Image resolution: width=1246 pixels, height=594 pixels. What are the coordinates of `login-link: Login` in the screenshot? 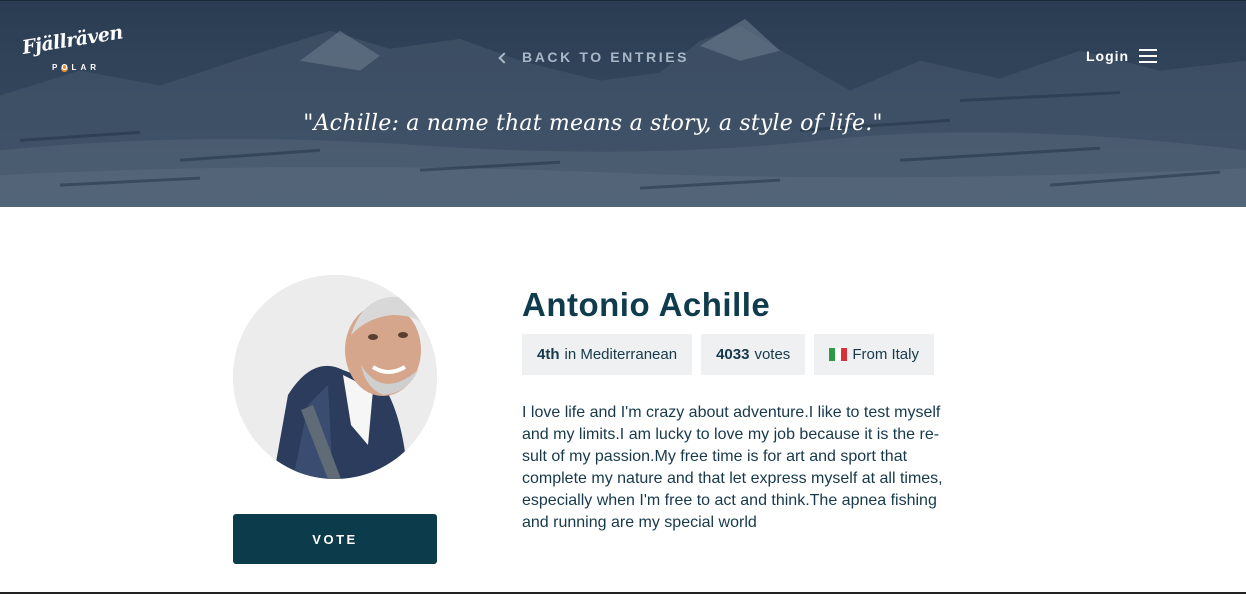 It's located at (1107, 56).